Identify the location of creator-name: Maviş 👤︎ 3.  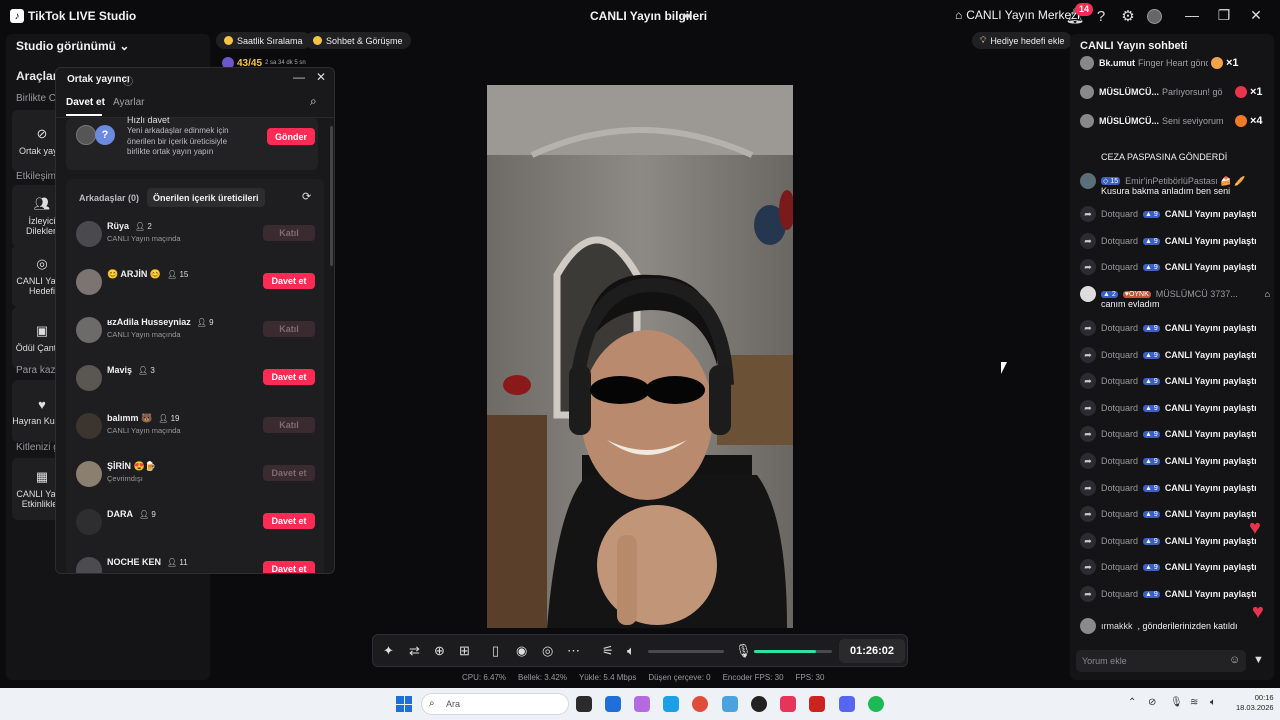
(131, 370).